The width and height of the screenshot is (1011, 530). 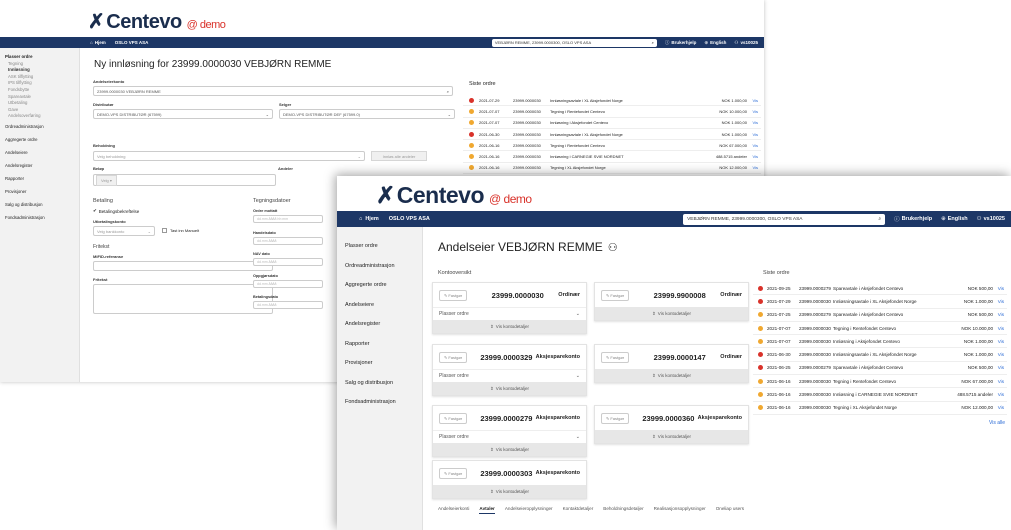 What do you see at coordinates (383, 247) in the screenshot?
I see `sidebar-item: Plasser ordre` at bounding box center [383, 247].